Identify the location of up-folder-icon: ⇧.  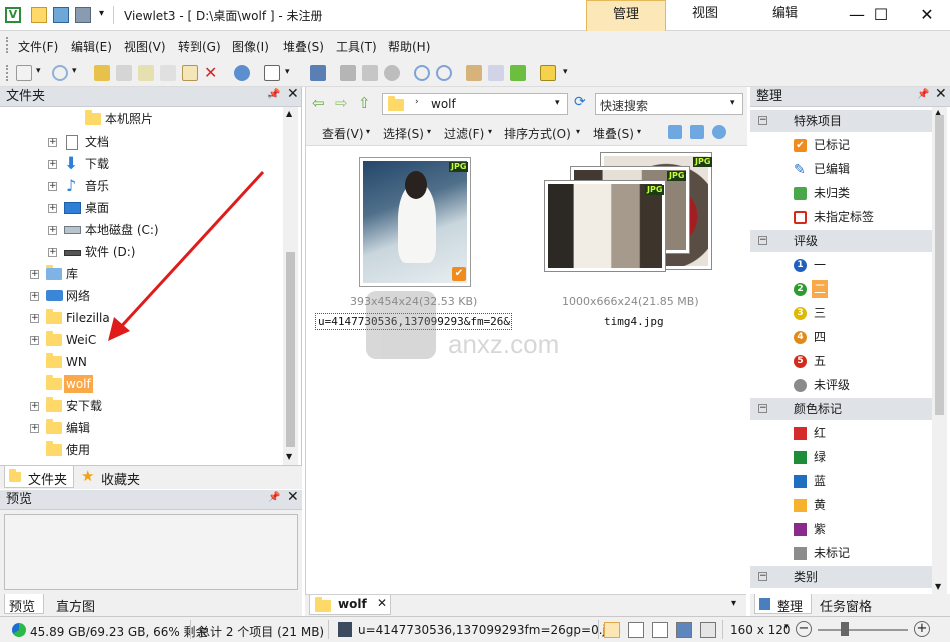
(364, 103).